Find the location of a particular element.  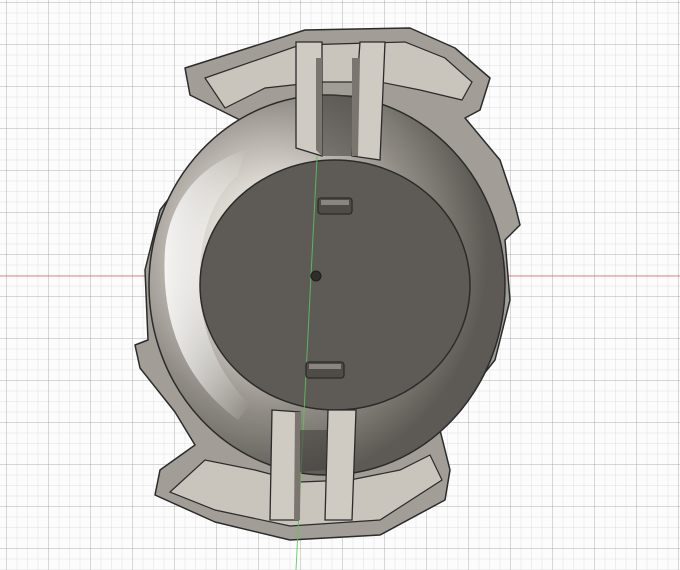

bottom-peg is located at coordinates (325, 370).